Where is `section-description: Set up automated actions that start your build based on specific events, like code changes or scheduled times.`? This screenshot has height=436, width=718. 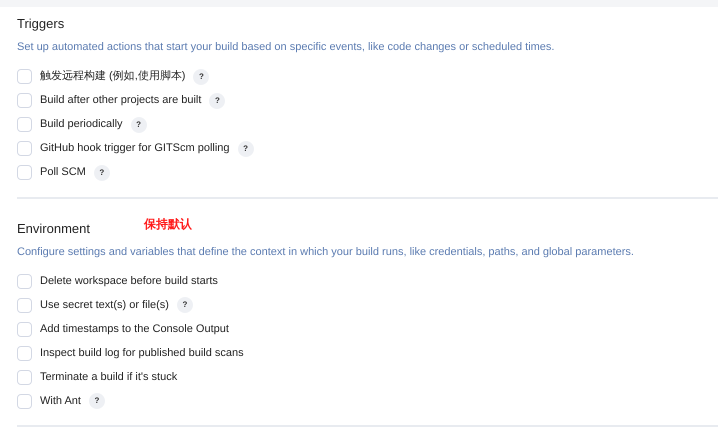 section-description: Set up automated actions that start your build based on specific events, like code changes or scheduled times. is located at coordinates (286, 47).